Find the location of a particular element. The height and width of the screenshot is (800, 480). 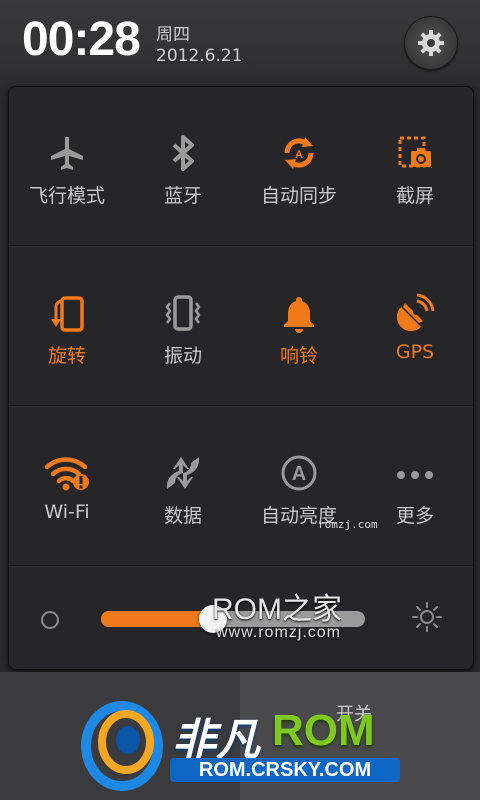

toggle-label: 响铃 is located at coordinates (298, 356).